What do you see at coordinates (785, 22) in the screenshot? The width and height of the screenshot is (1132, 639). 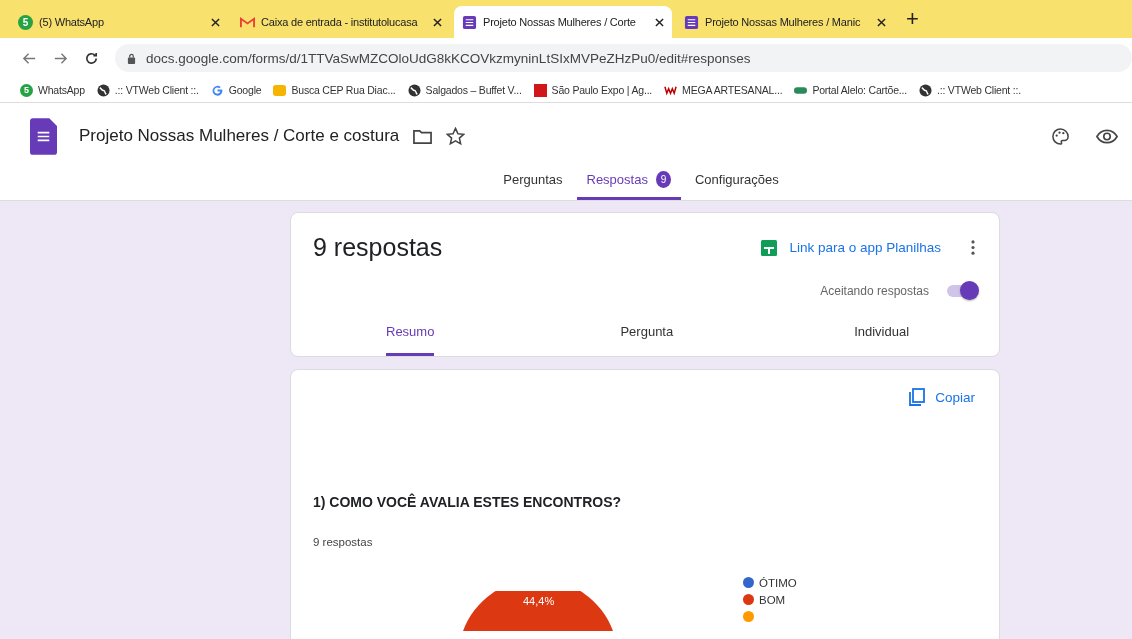 I see `browser-tab: Projeto Nossas Mulheres / Manic` at bounding box center [785, 22].